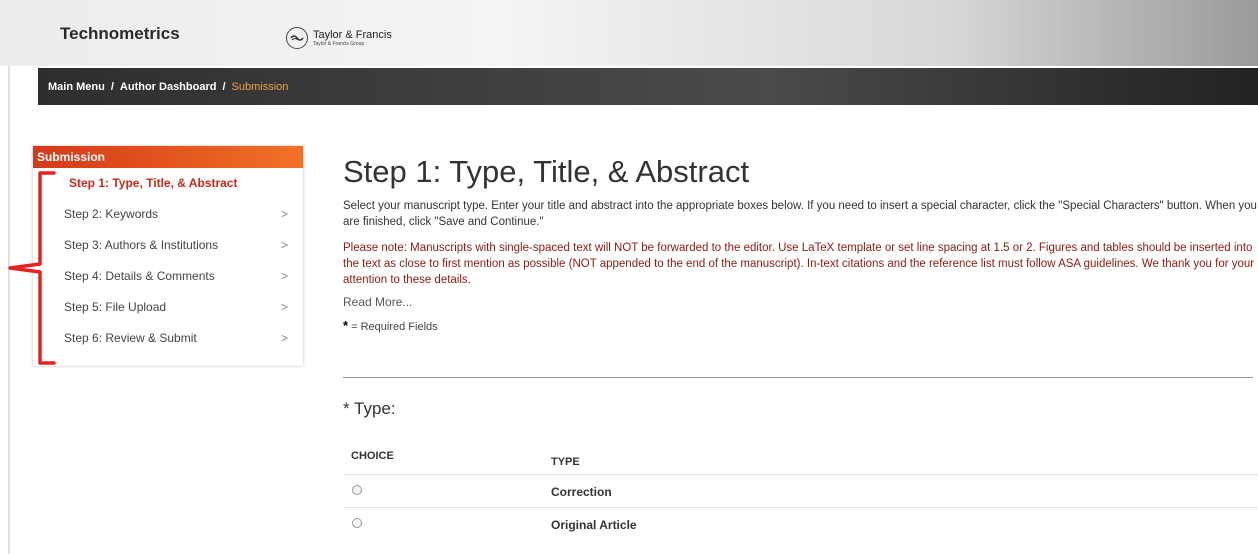  What do you see at coordinates (594, 525) in the screenshot?
I see `type-cell: Original Article` at bounding box center [594, 525].